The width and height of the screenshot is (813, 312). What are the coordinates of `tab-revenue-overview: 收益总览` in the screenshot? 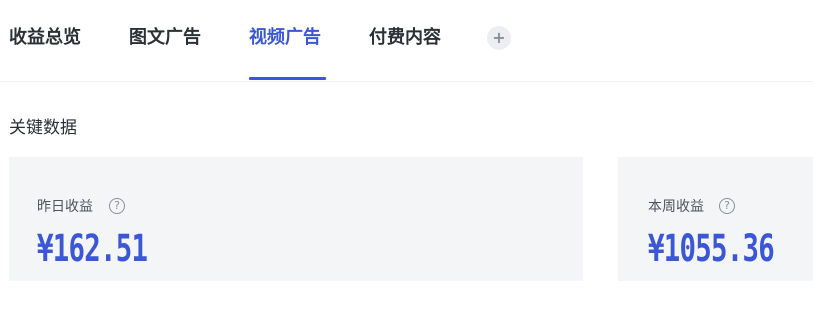 It's located at (45, 38).